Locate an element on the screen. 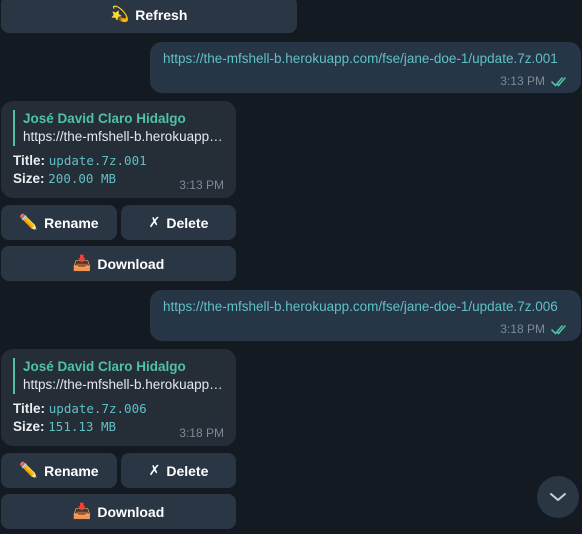 The image size is (582, 534). message-meta: 3:13 PM is located at coordinates (534, 81).